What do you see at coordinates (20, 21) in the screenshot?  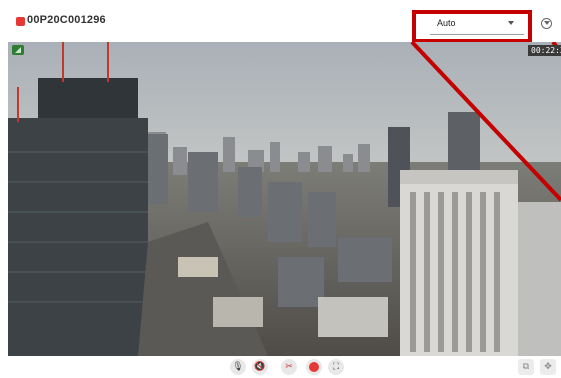 I see `status-dot-icon` at bounding box center [20, 21].